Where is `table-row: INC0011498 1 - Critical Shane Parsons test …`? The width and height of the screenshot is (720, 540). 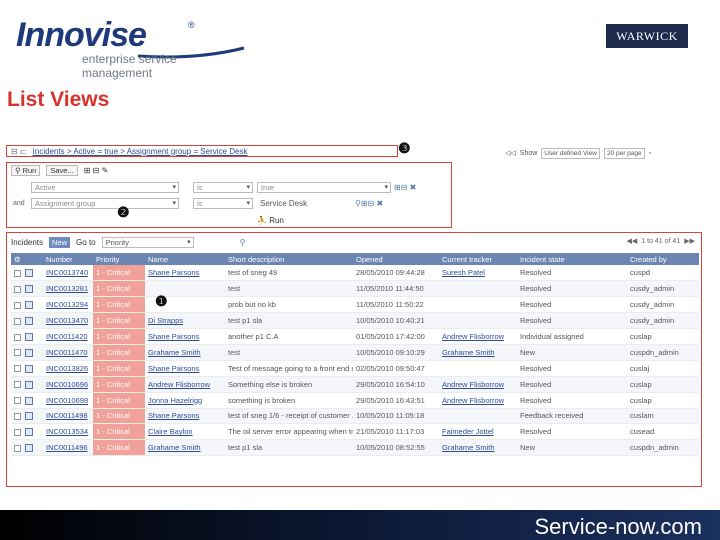 table-row: INC0011498 1 - Critical Shane Parsons test … is located at coordinates (355, 416).